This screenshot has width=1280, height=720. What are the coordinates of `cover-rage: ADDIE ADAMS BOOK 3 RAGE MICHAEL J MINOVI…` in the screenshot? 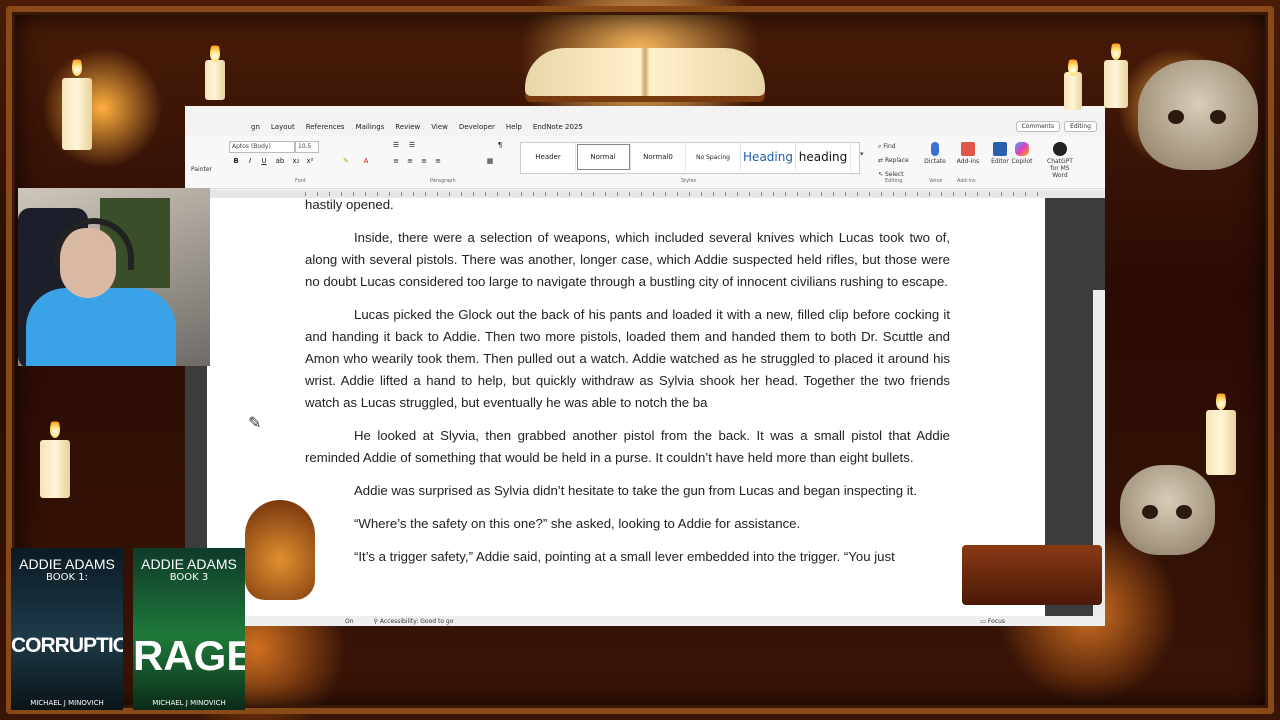 It's located at (189, 629).